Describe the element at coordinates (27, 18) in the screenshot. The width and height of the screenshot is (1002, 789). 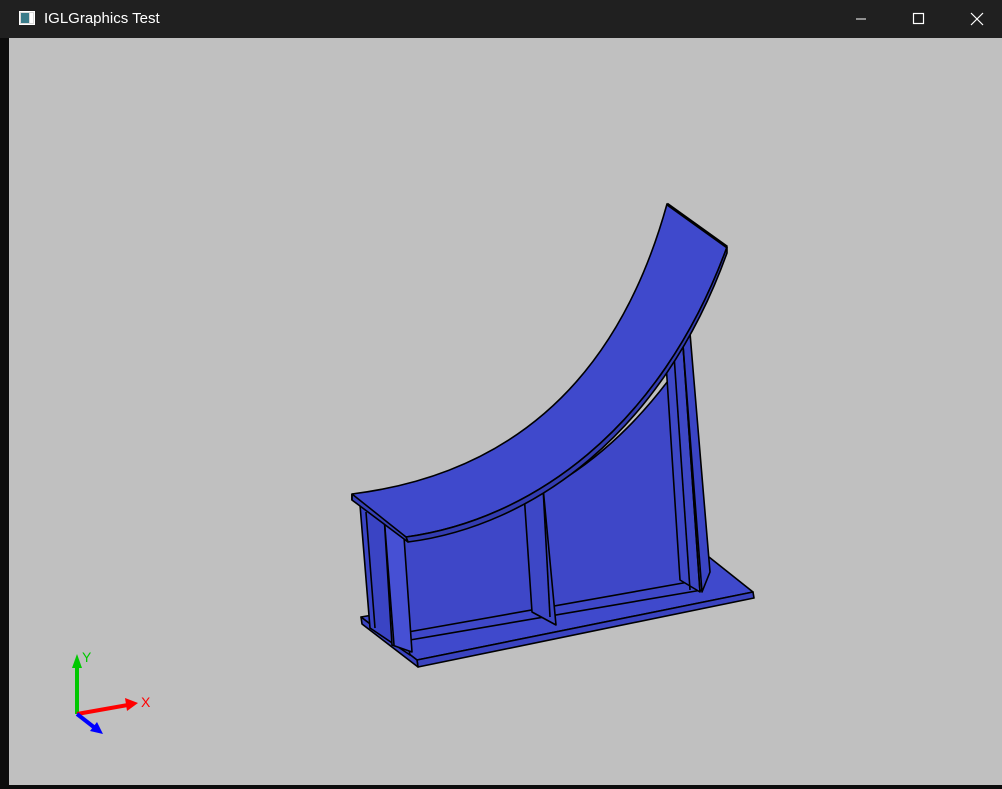
I see `app-window-icon` at that location.